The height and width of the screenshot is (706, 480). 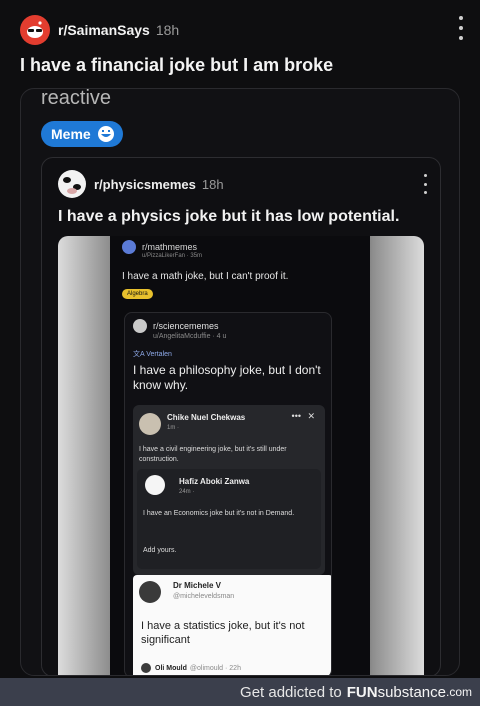 What do you see at coordinates (173, 428) in the screenshot?
I see `comment-time: 1m ·` at bounding box center [173, 428].